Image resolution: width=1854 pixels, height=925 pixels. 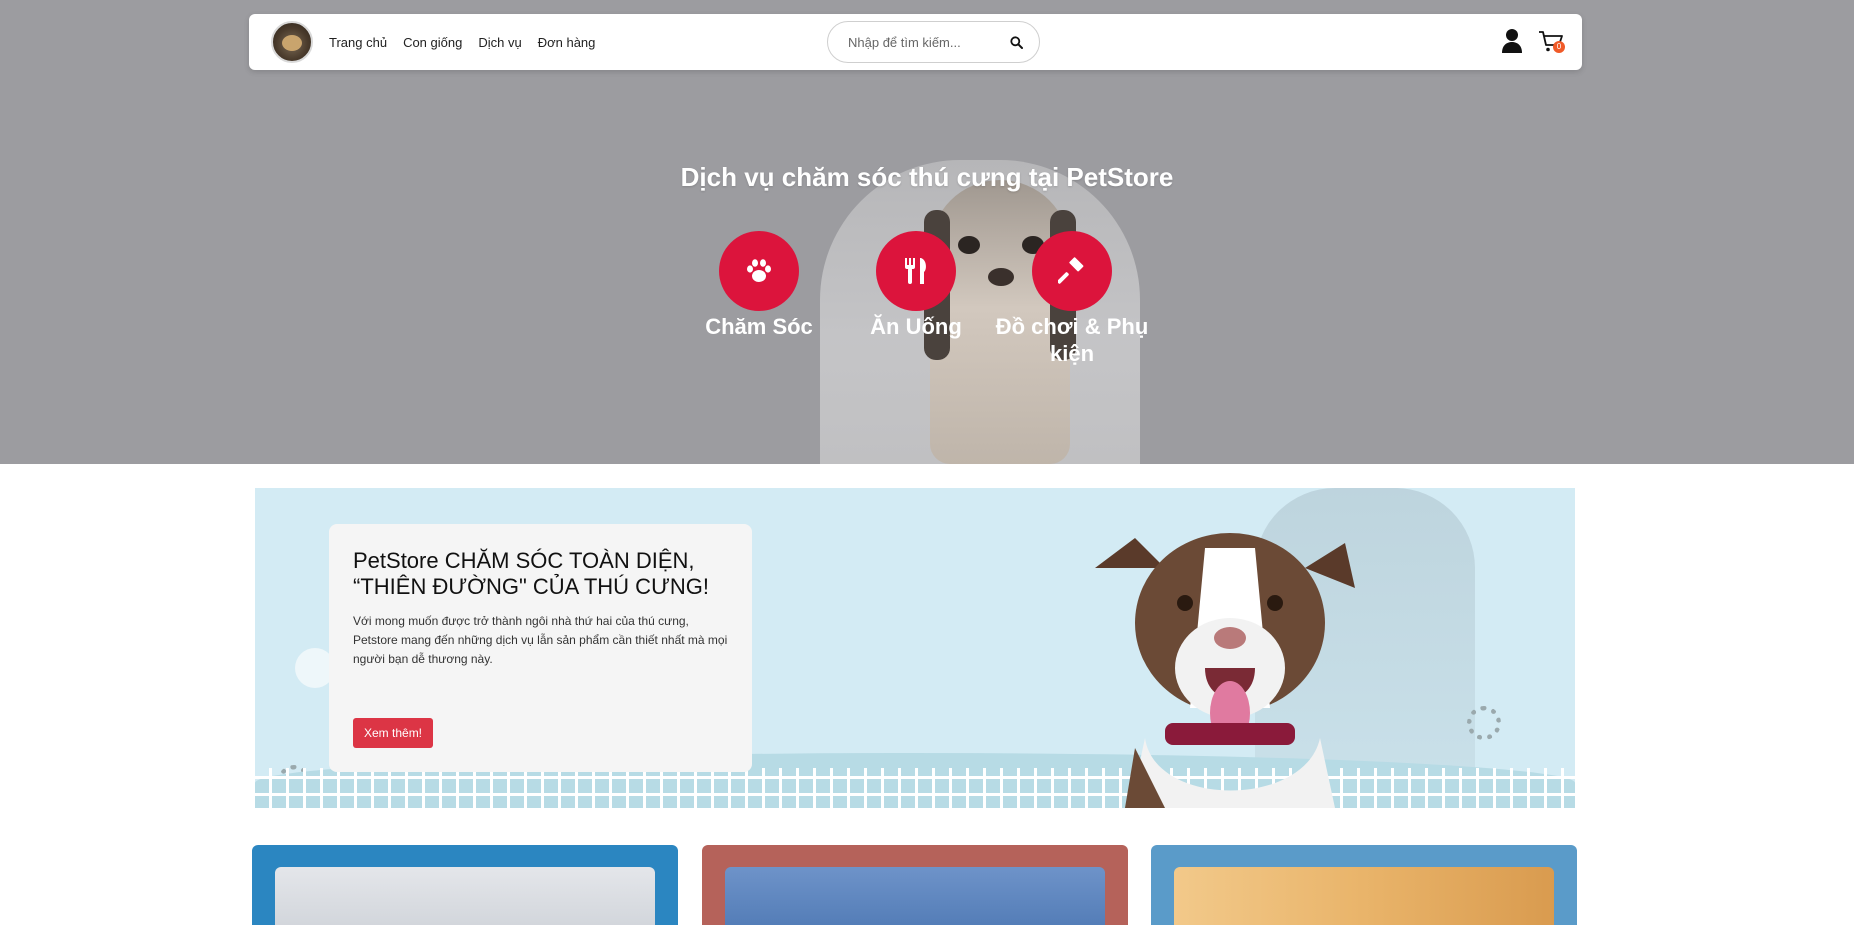 I want to click on nav-link-orders: Đơn hàng, so click(x=567, y=42).